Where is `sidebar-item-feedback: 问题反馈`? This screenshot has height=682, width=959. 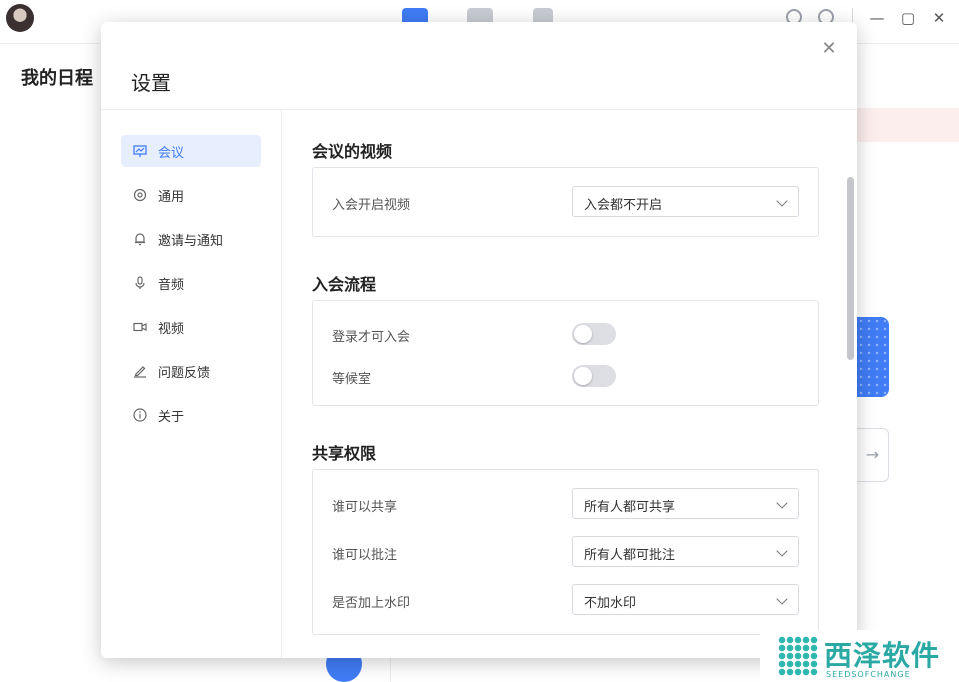
sidebar-item-feedback: 问题反馈 is located at coordinates (191, 371).